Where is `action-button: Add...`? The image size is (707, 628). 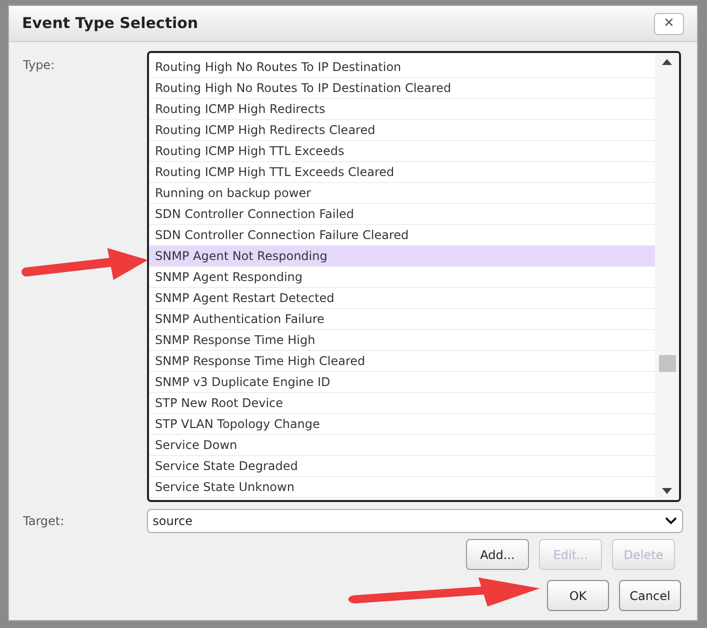 action-button: Add... is located at coordinates (497, 554).